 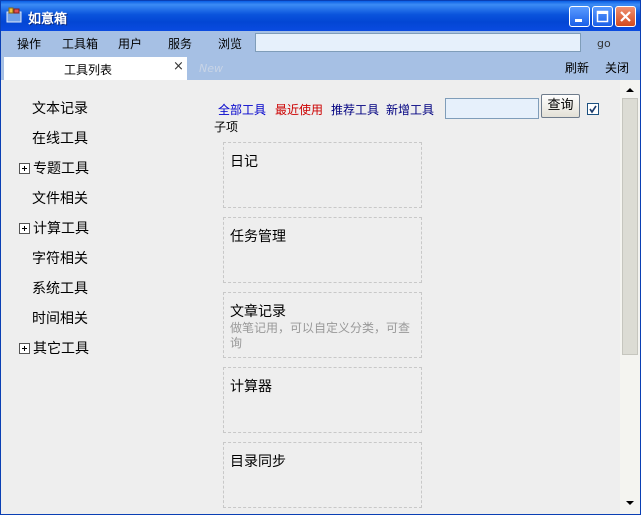 What do you see at coordinates (492, 108) in the screenshot?
I see `search-input` at bounding box center [492, 108].